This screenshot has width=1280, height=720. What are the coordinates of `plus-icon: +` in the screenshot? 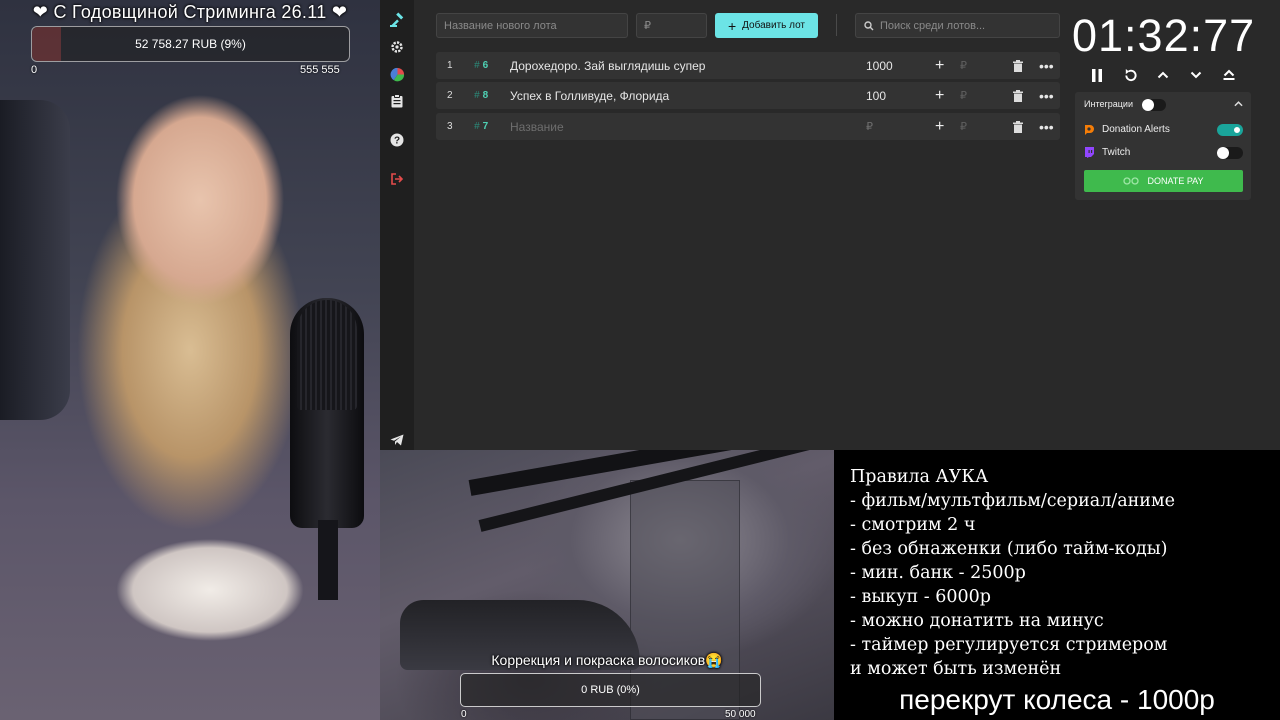 It's located at (732, 25).